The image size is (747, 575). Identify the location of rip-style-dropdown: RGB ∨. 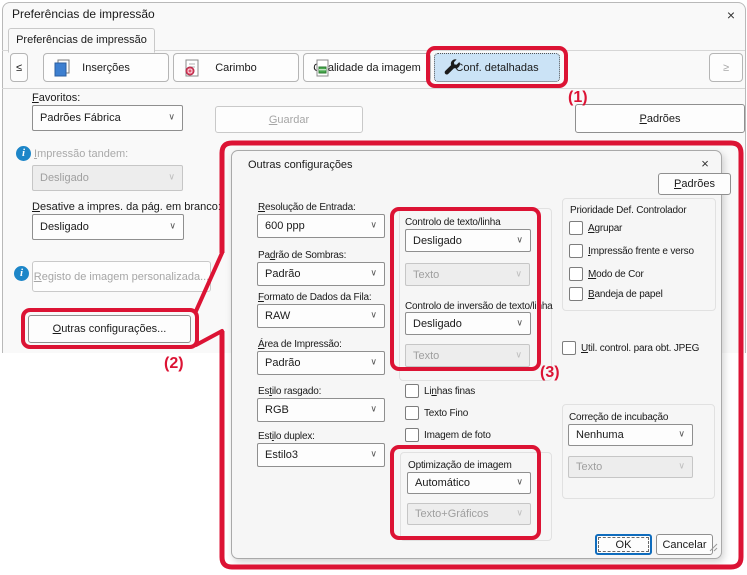
(321, 410).